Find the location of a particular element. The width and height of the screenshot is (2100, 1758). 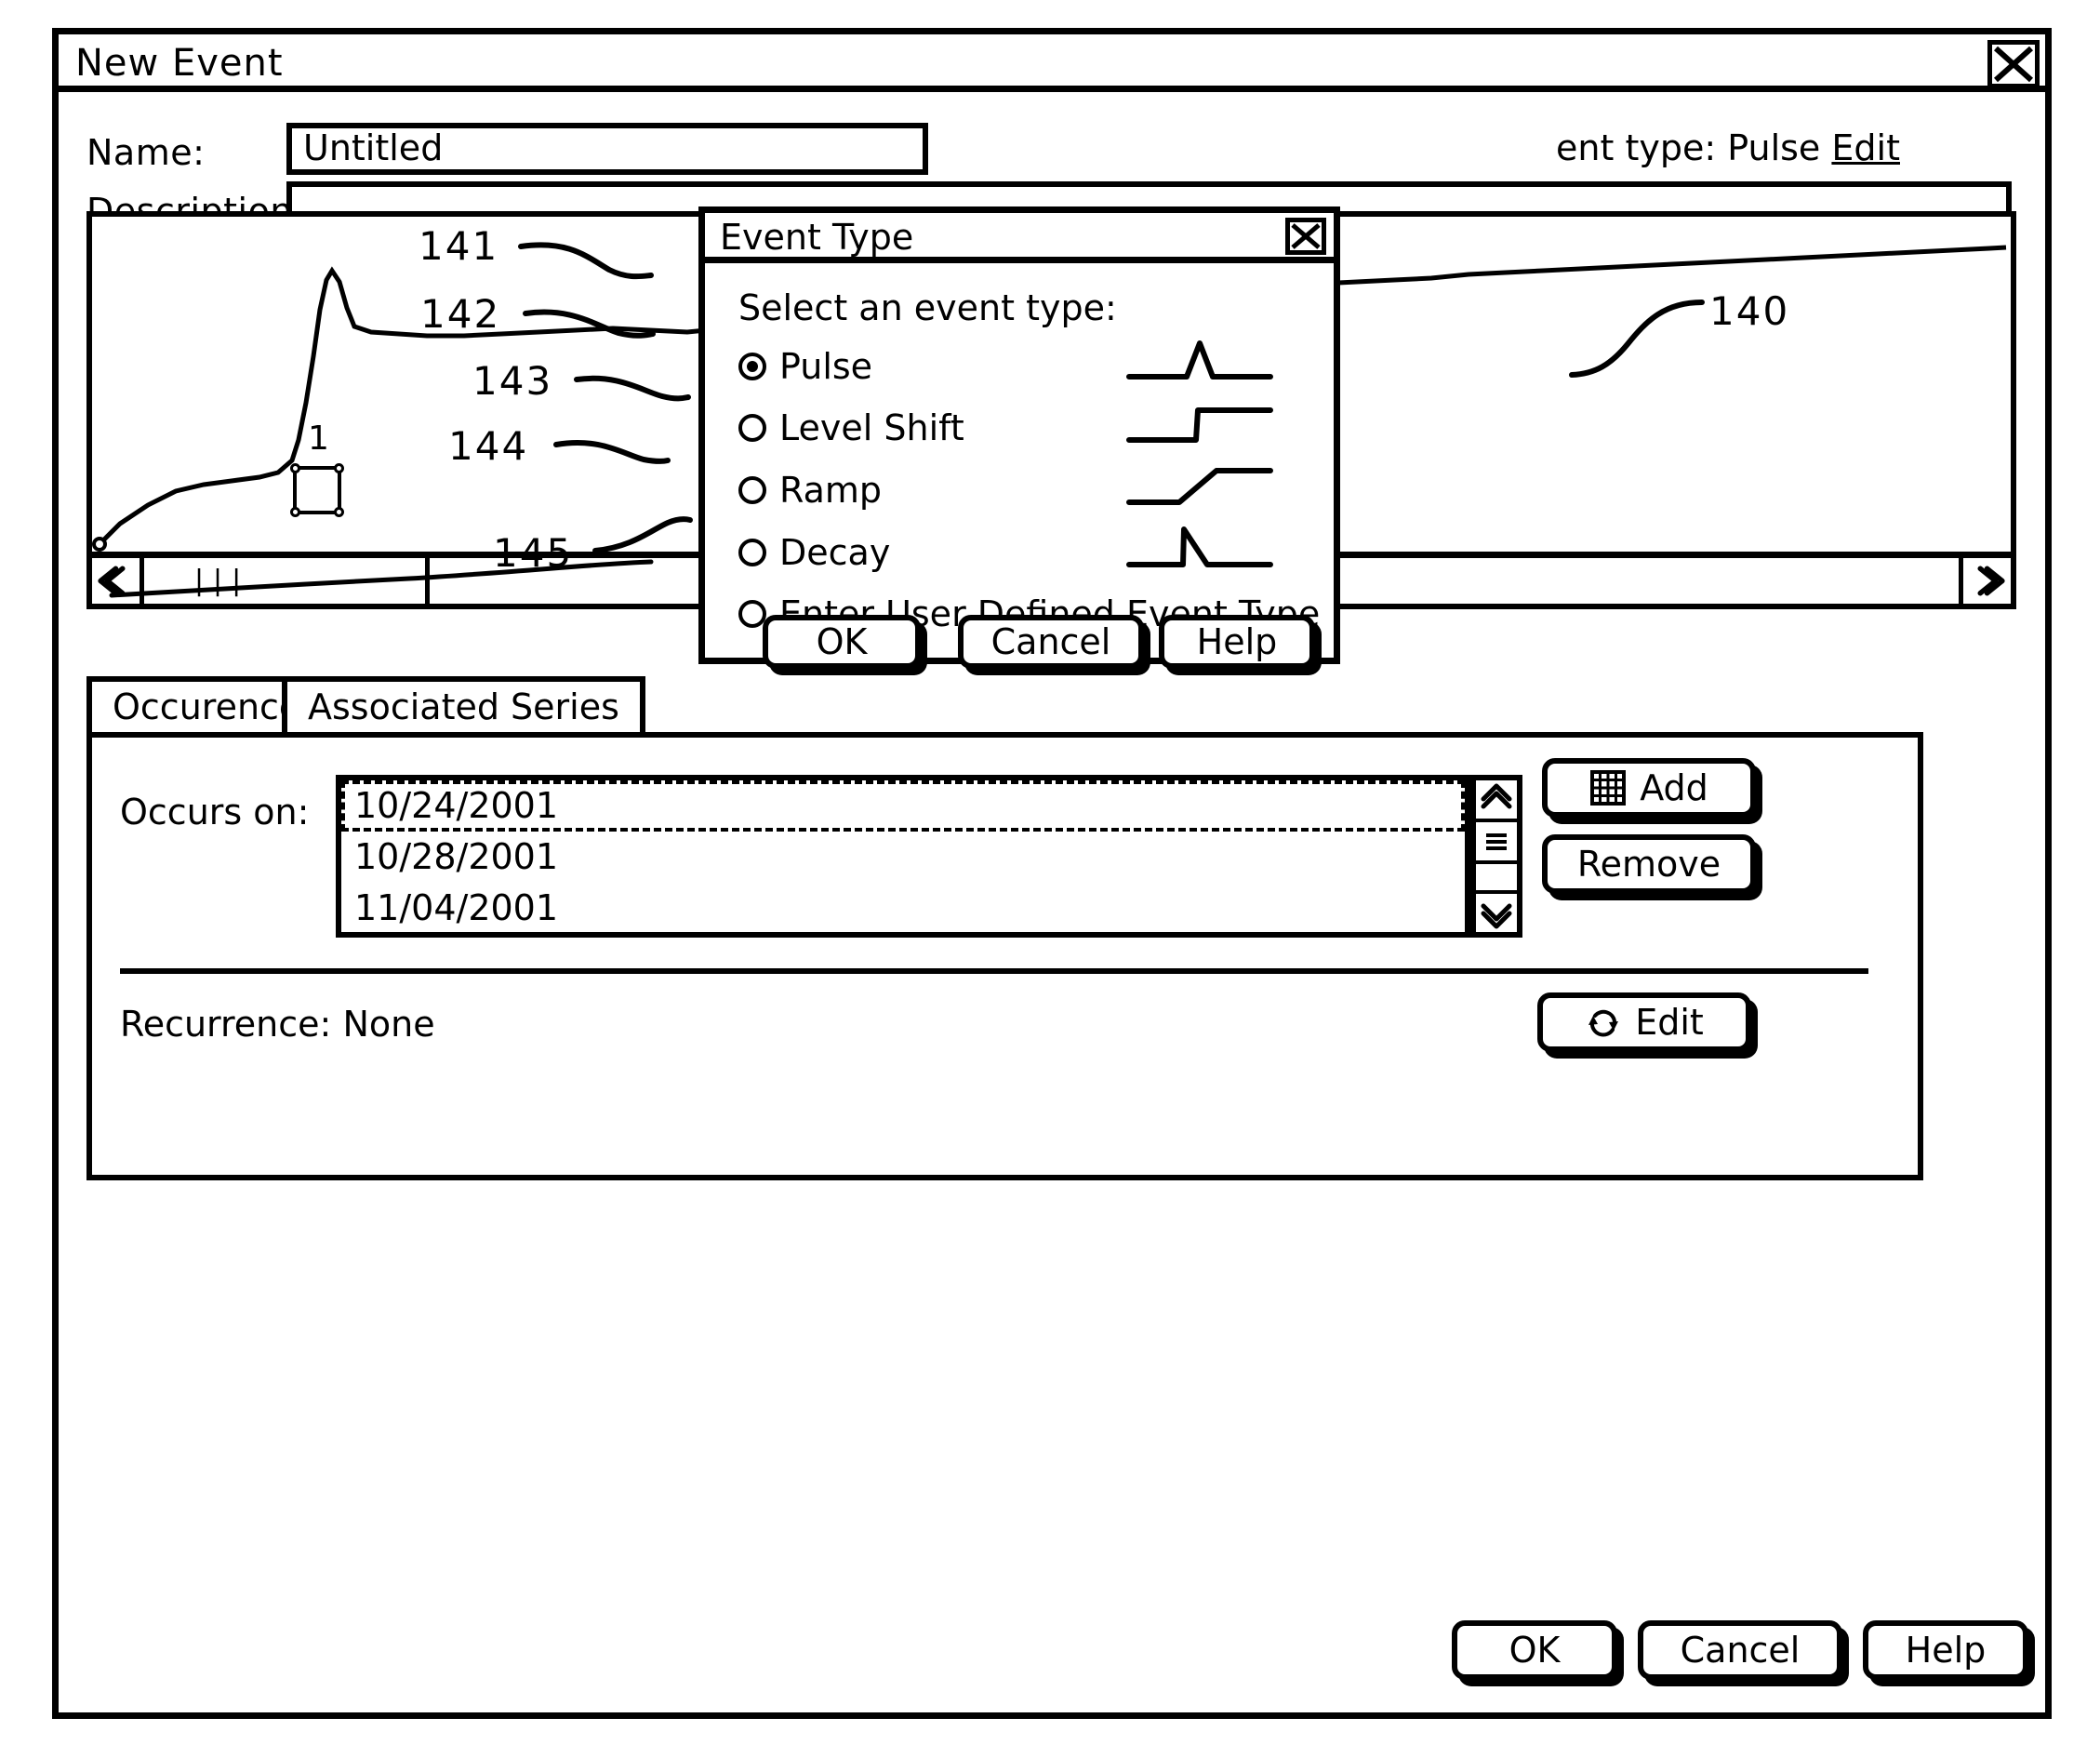

reference-numeral-144: 144 is located at coordinates (489, 446).